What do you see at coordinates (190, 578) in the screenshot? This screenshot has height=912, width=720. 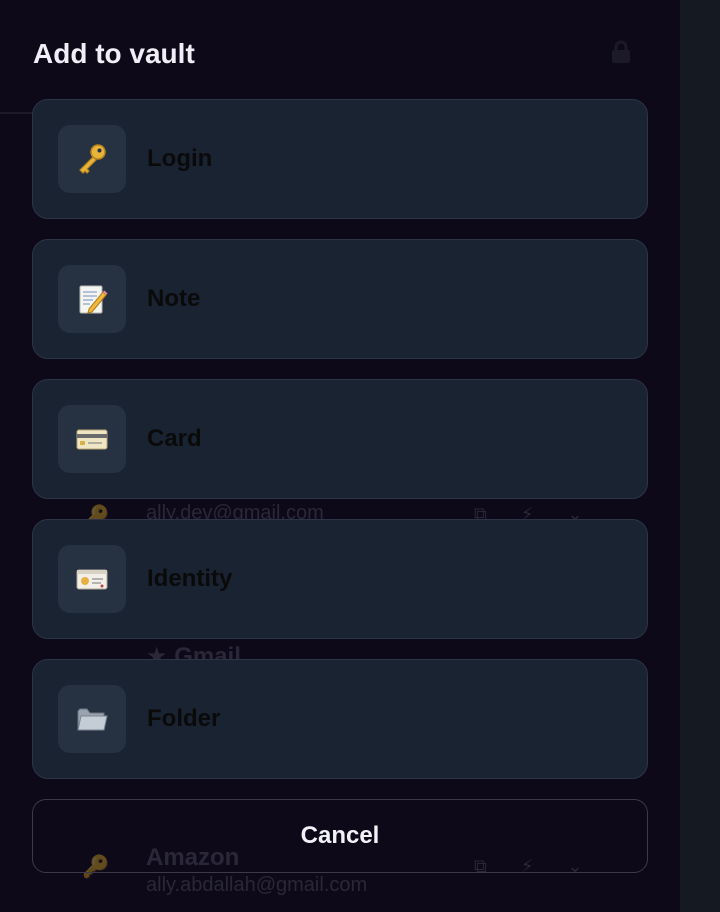 I see `option-label: Identity` at bounding box center [190, 578].